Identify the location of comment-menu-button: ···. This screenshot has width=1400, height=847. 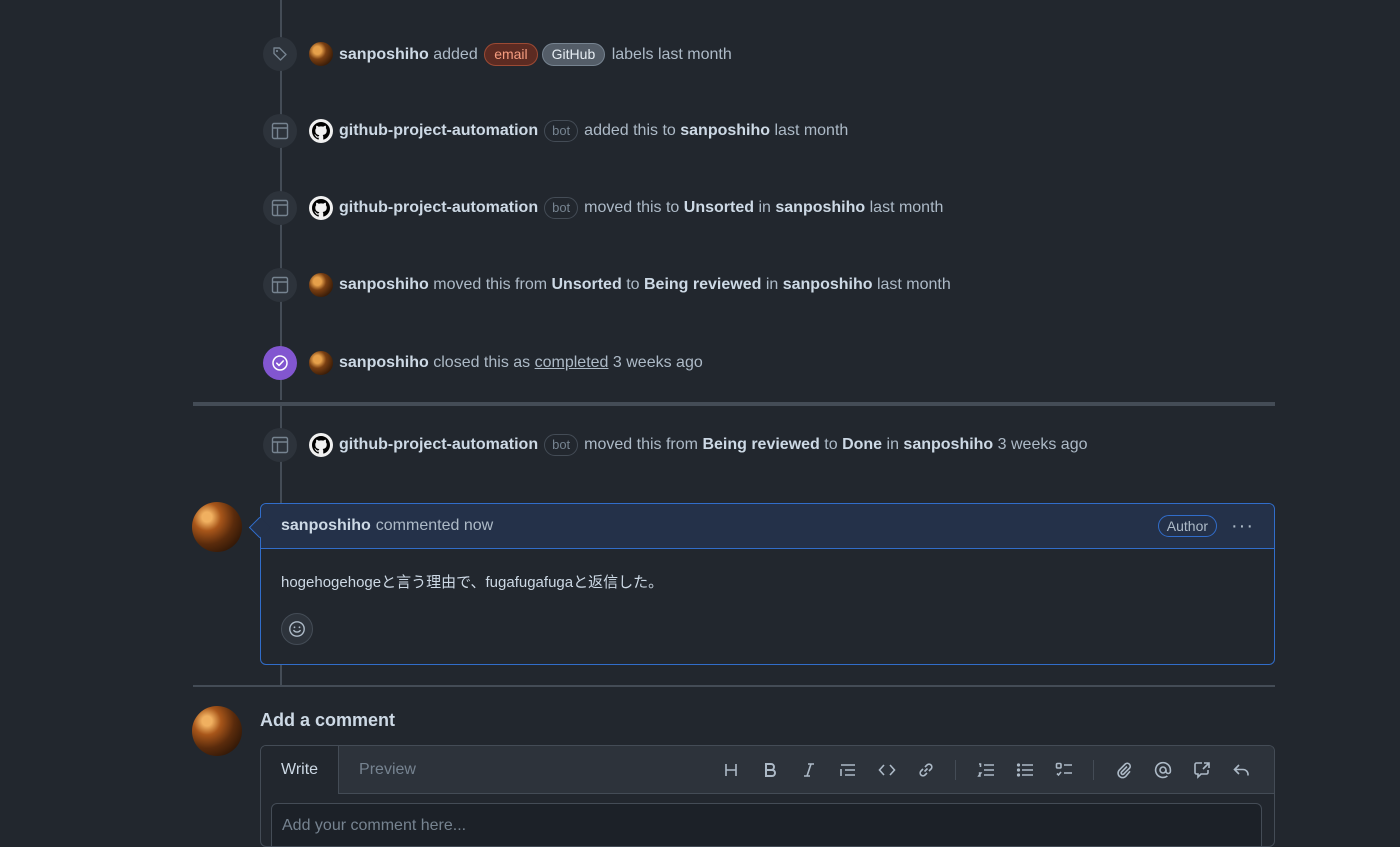
(1242, 526).